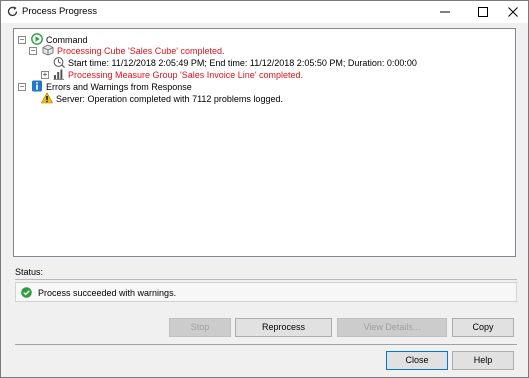 The width and height of the screenshot is (529, 378). Describe the element at coordinates (22, 40) in the screenshot. I see `collapse-toggle-command: −` at that location.